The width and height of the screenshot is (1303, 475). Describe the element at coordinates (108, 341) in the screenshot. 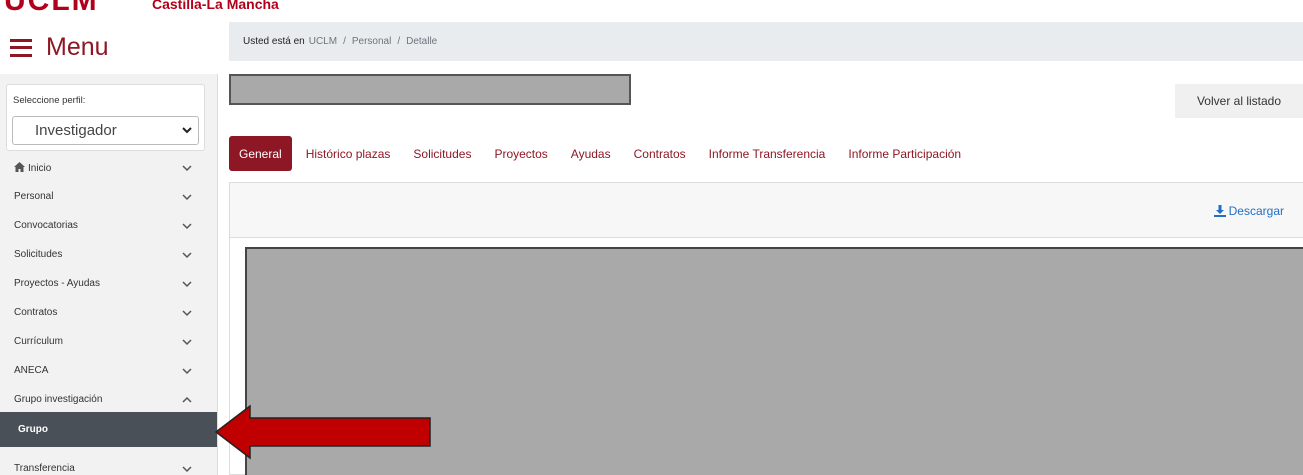

I see `sidebar-item-curriculum: Currículum` at that location.